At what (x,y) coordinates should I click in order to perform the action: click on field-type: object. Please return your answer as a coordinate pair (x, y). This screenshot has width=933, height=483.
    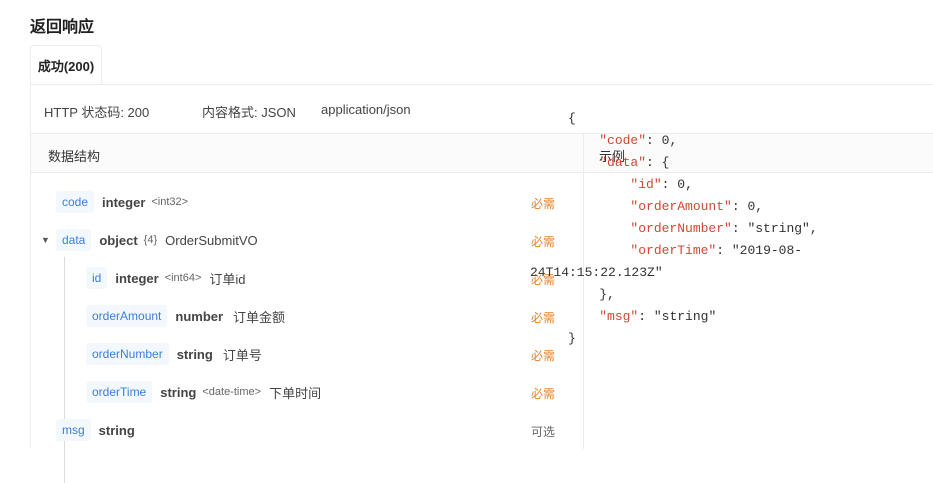
    Looking at the image, I should click on (118, 240).